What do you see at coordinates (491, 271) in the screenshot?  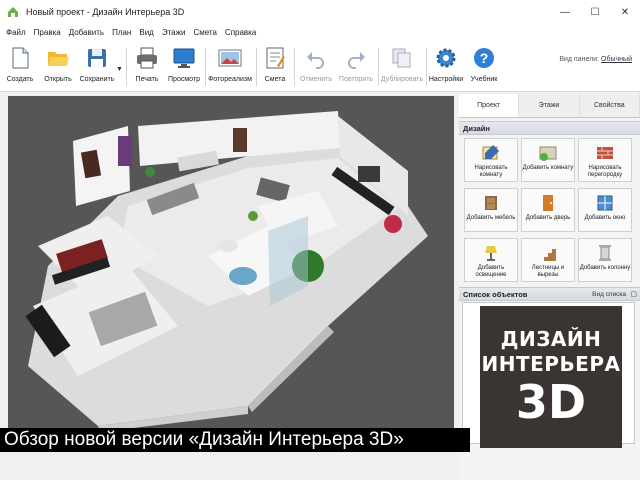 I see `add-lighting-label: Добавить освещение` at bounding box center [491, 271].